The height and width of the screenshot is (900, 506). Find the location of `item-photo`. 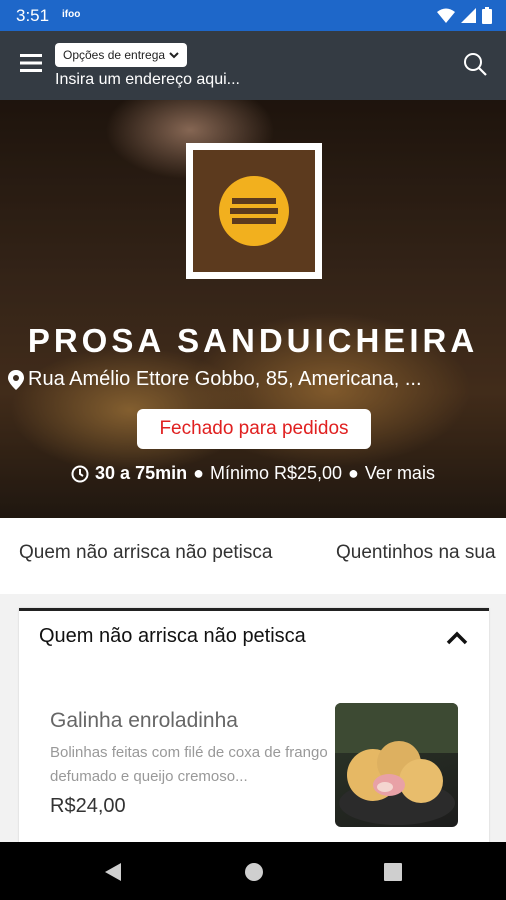

item-photo is located at coordinates (396, 765).